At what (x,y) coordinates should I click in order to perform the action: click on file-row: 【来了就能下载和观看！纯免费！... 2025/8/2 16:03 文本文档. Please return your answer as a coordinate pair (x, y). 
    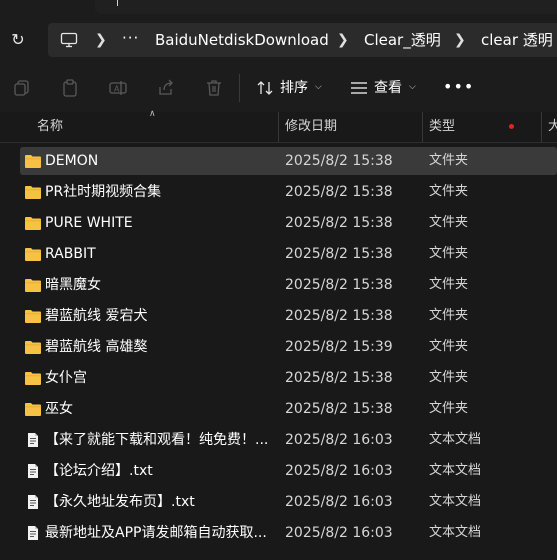
    Looking at the image, I should click on (288, 440).